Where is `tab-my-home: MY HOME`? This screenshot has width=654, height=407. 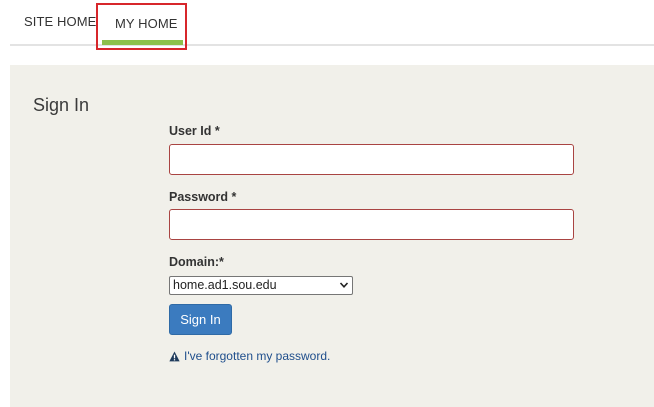
tab-my-home: MY HOME is located at coordinates (141, 26).